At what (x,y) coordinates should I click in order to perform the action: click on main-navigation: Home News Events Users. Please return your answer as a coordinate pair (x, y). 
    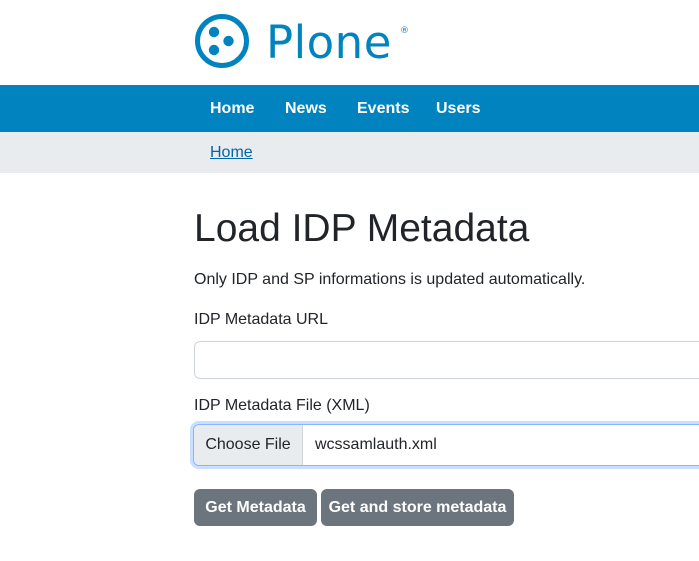
    Looking at the image, I should click on (349, 108).